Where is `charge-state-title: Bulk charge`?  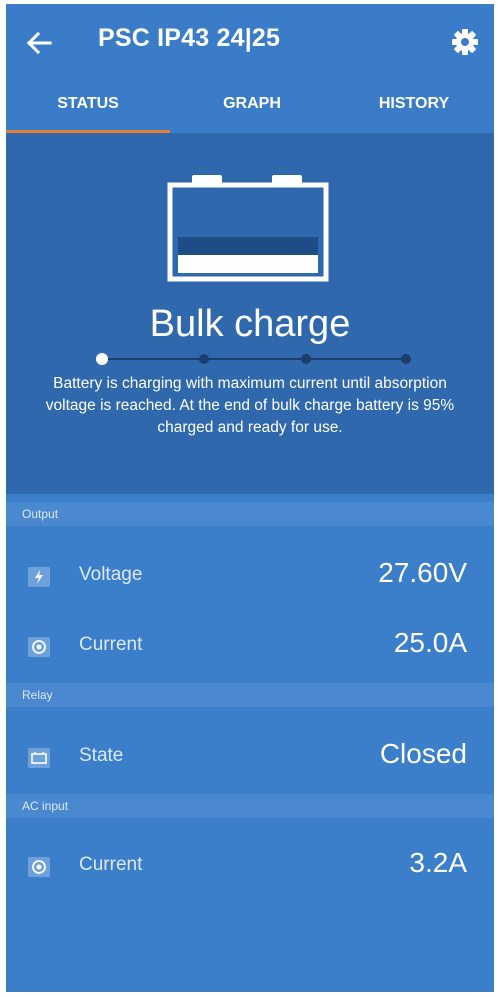
charge-state-title: Bulk charge is located at coordinates (250, 324).